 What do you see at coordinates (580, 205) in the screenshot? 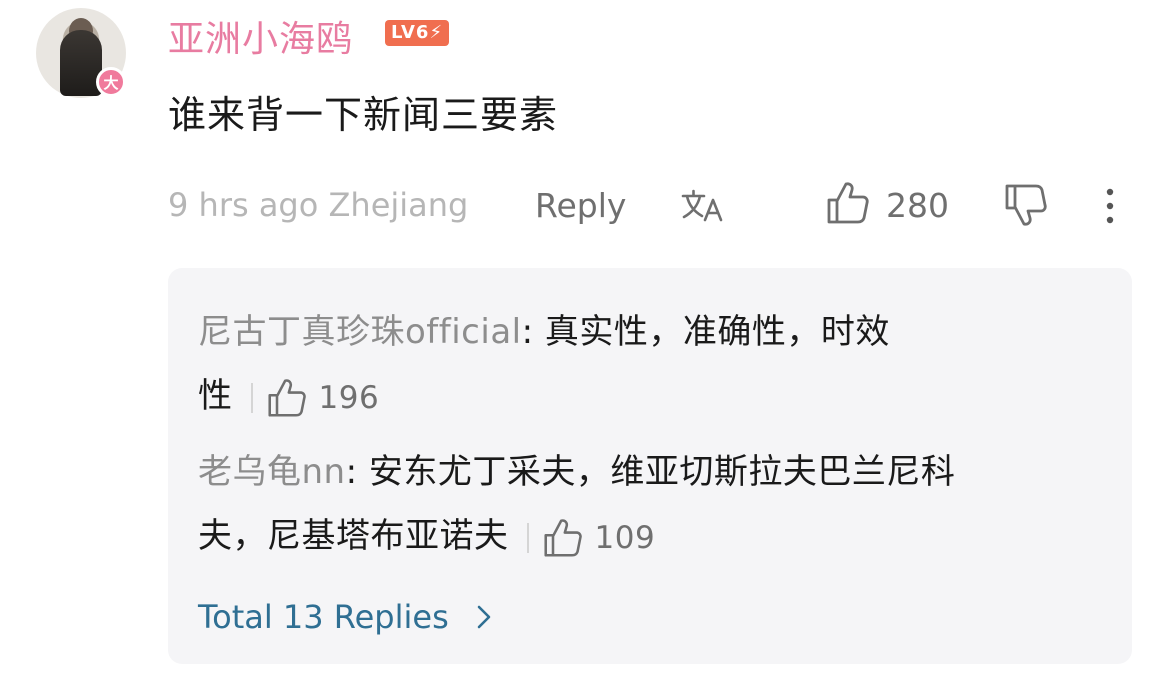
I see `reply-button: Reply` at bounding box center [580, 205].